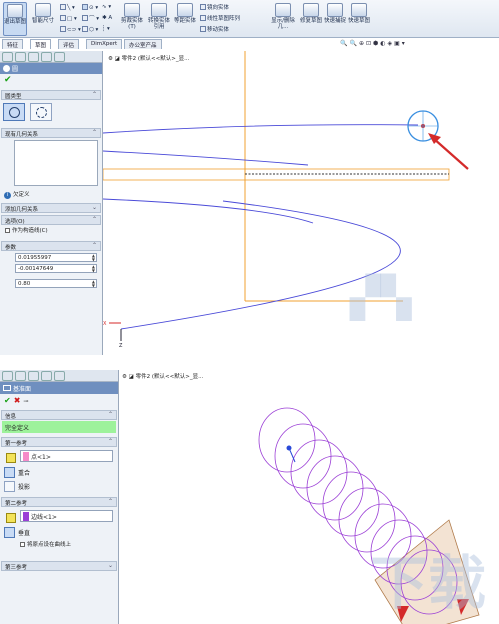 This screenshot has height=624, width=499. I want to click on circle-type-group, so click(51, 113).